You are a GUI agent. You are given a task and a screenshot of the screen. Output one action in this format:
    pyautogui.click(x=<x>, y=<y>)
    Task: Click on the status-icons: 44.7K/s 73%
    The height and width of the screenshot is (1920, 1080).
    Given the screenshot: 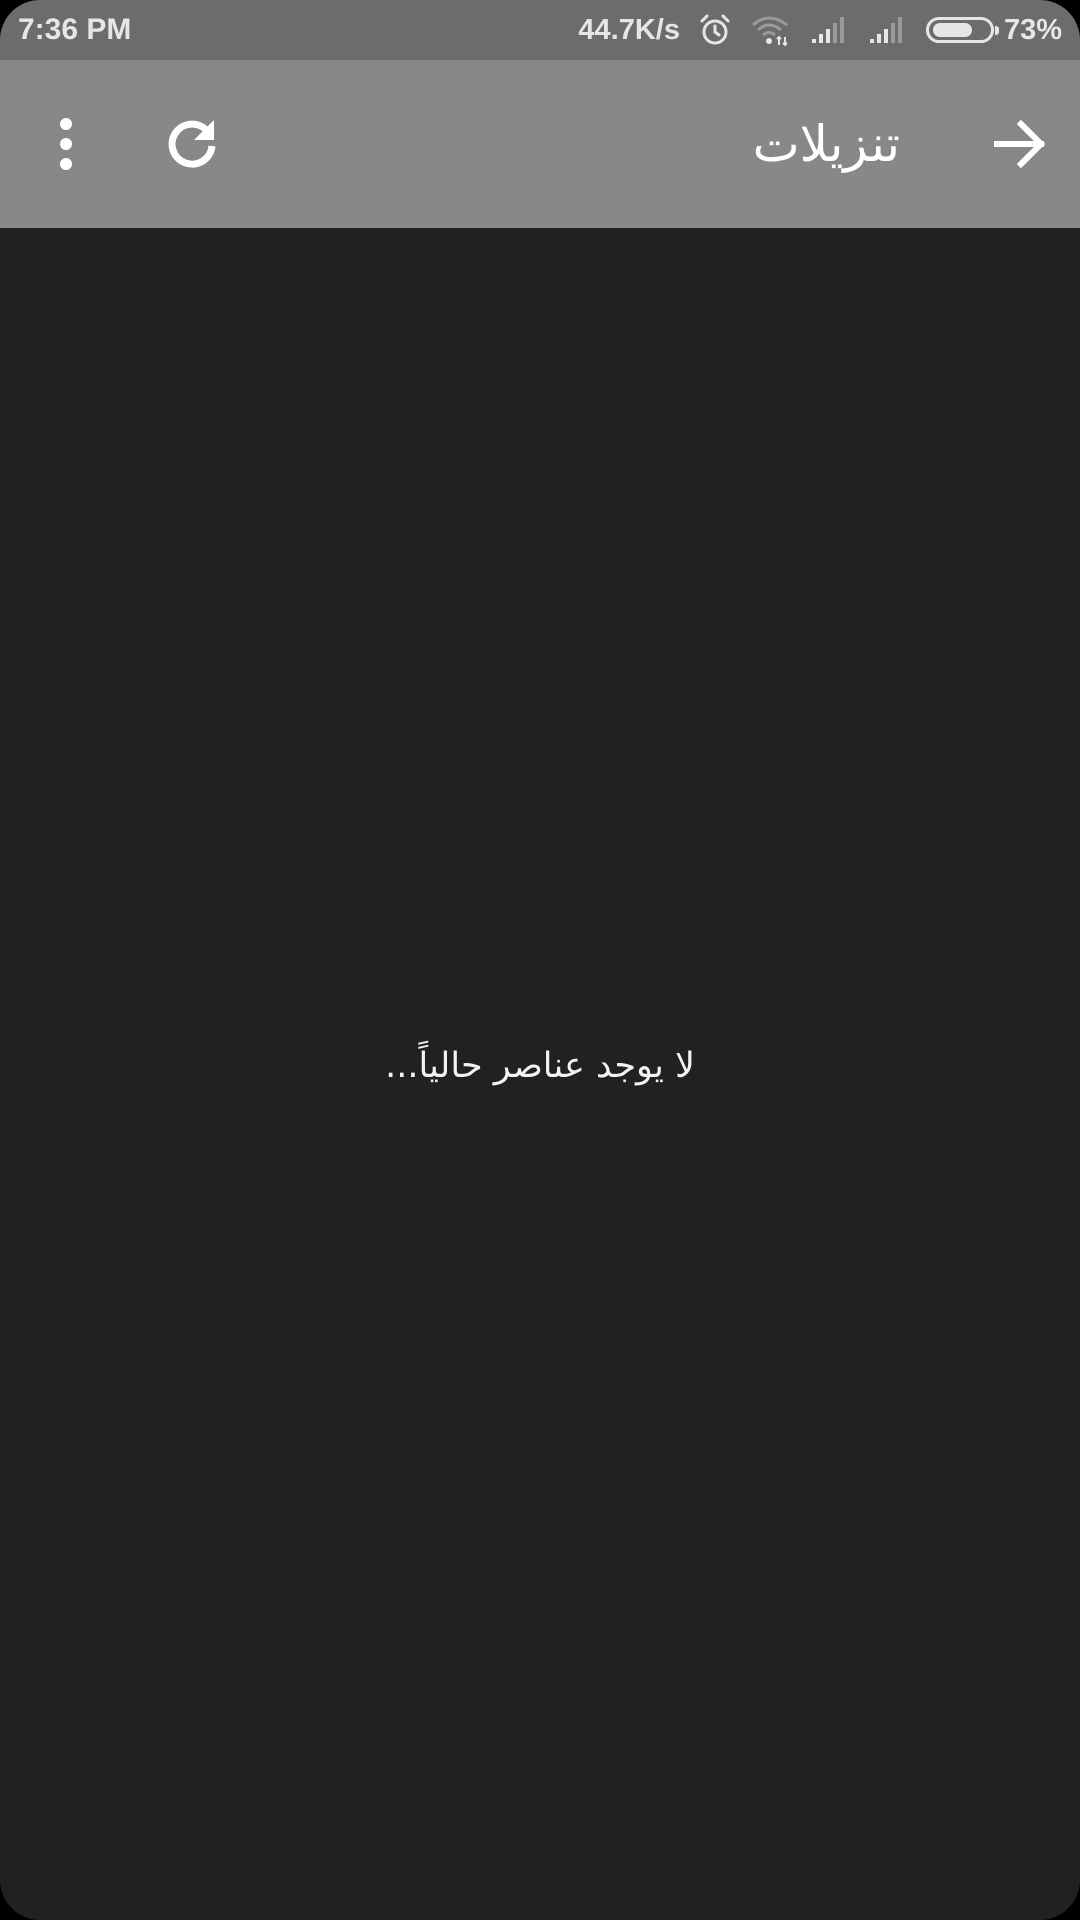 What is the action you would take?
    pyautogui.click(x=820, y=30)
    